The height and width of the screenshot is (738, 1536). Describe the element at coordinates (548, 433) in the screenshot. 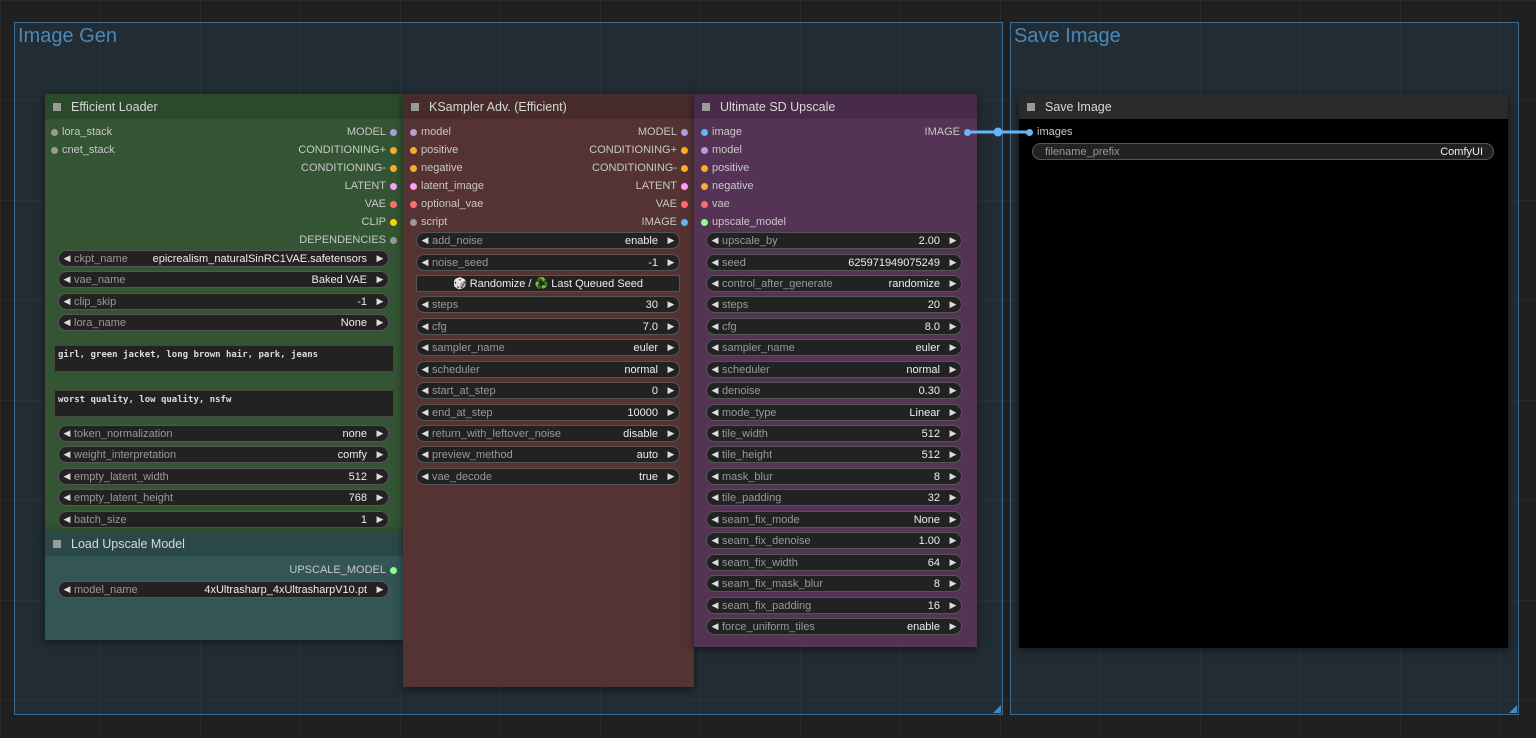

I see `widget-return-with-leftover-noise: ◀ return_with_leftover_noise disable ▶` at that location.